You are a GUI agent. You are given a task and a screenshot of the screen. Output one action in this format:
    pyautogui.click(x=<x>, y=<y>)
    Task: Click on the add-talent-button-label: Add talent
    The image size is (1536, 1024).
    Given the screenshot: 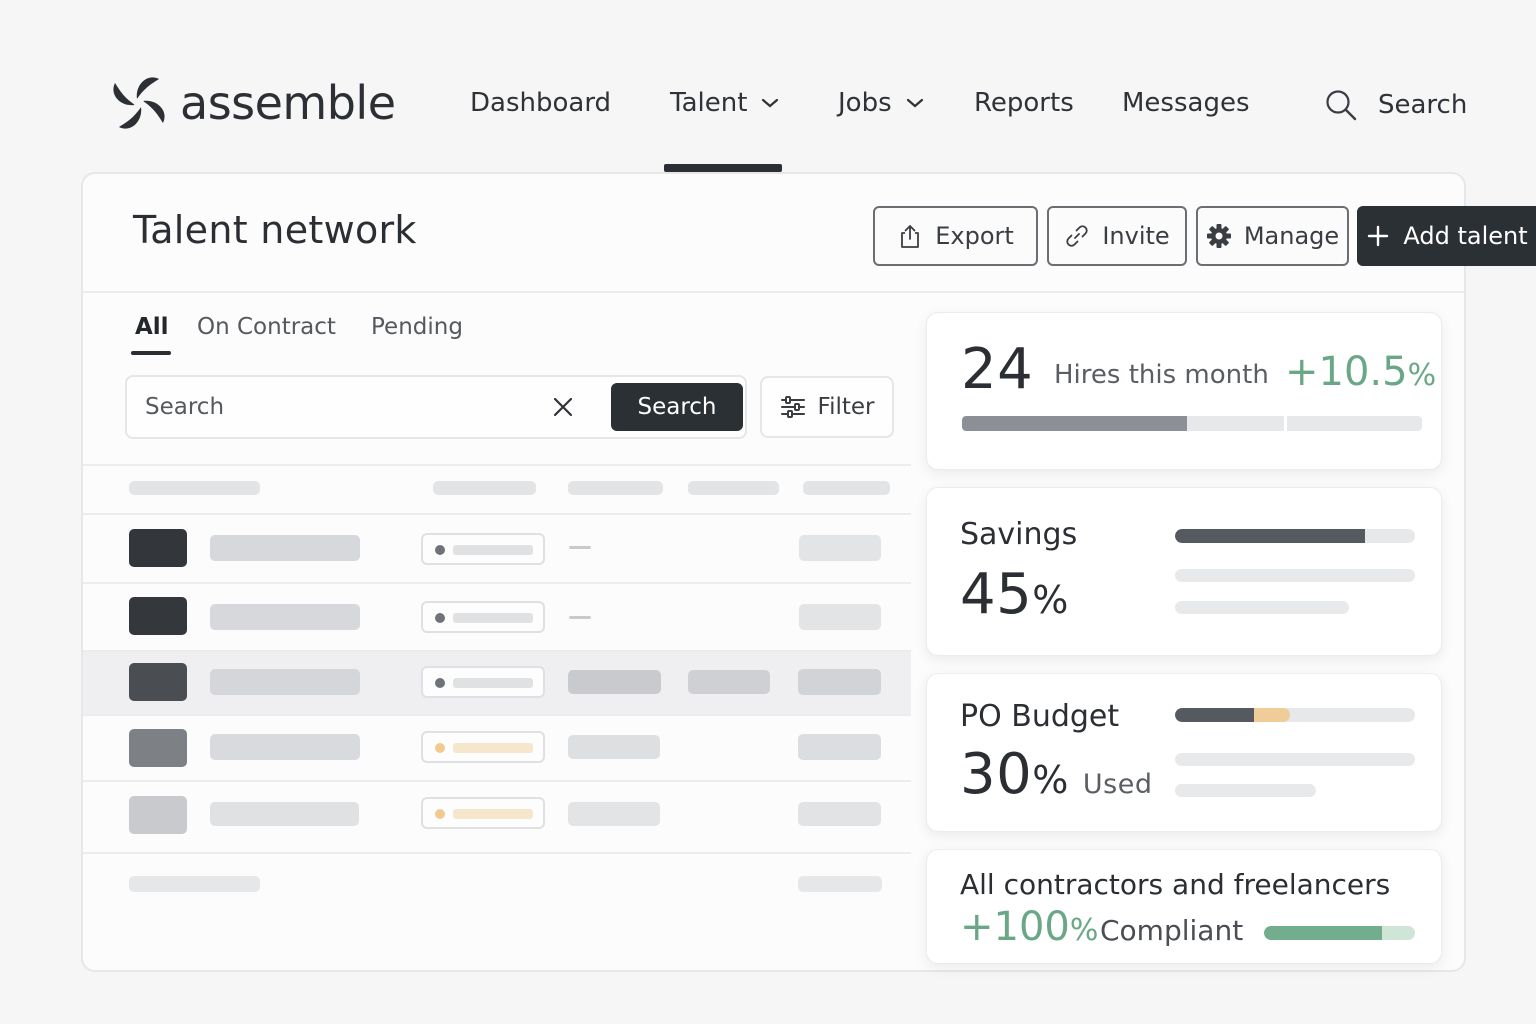 What is the action you would take?
    pyautogui.click(x=1465, y=236)
    